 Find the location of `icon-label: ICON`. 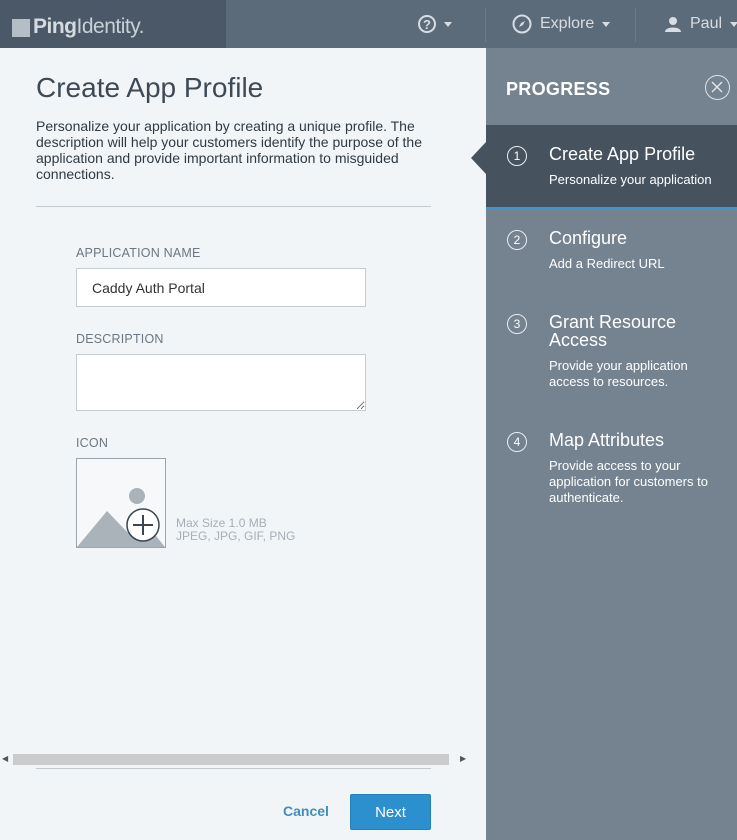

icon-label: ICON is located at coordinates (92, 443).